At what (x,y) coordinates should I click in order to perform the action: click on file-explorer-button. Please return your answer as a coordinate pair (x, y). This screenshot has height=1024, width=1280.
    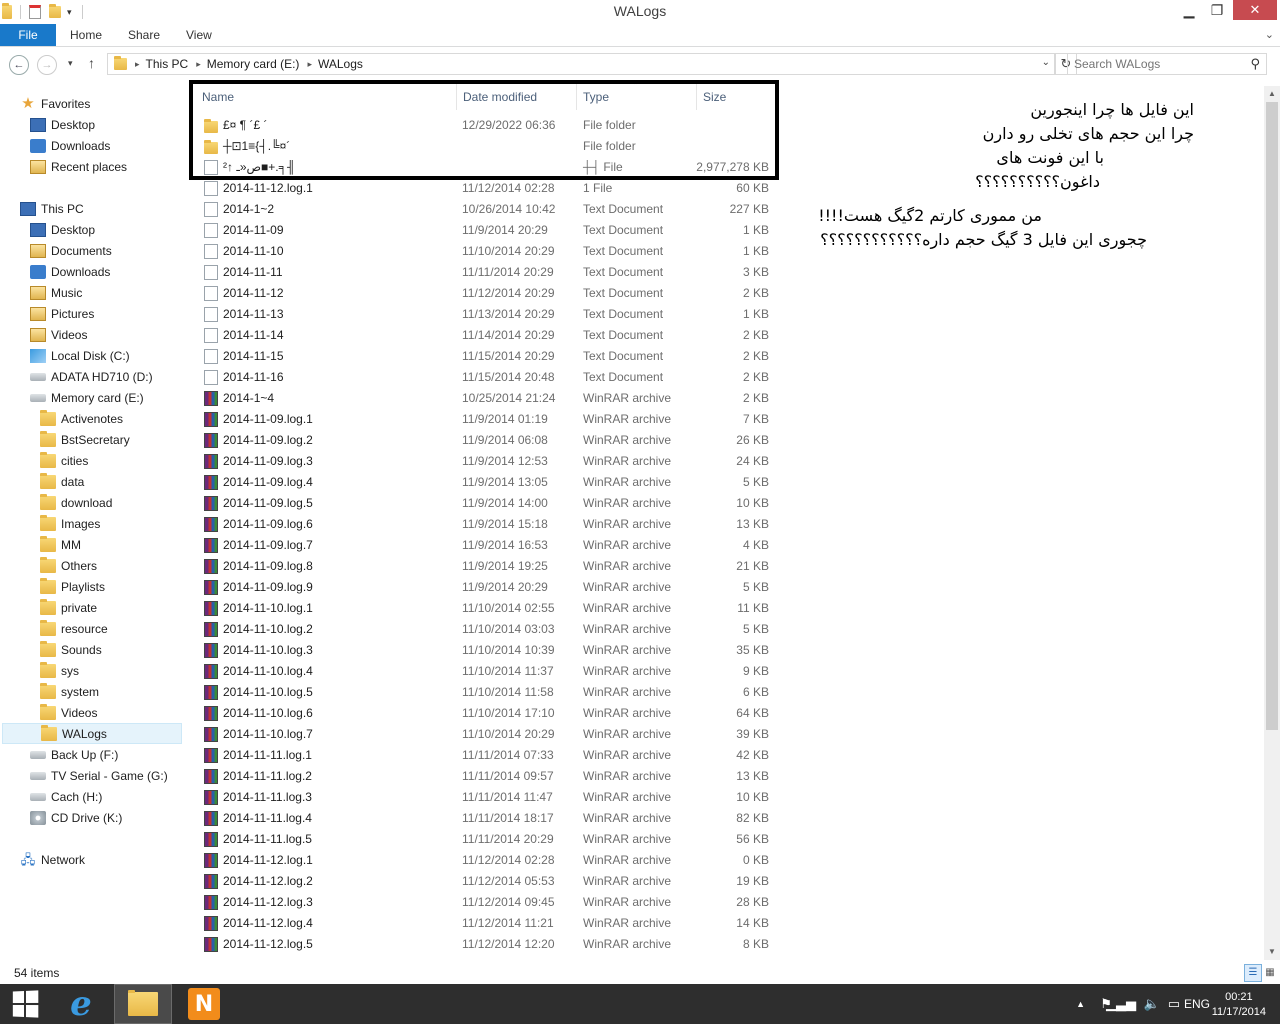
    Looking at the image, I should click on (143, 1004).